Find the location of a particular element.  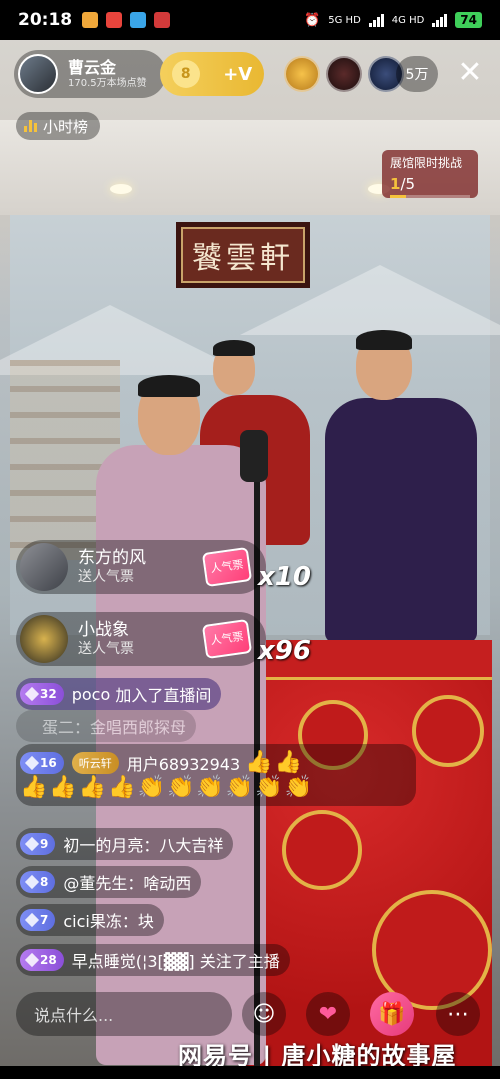

gift-sender-name: 小战象 is located at coordinates (103, 629).